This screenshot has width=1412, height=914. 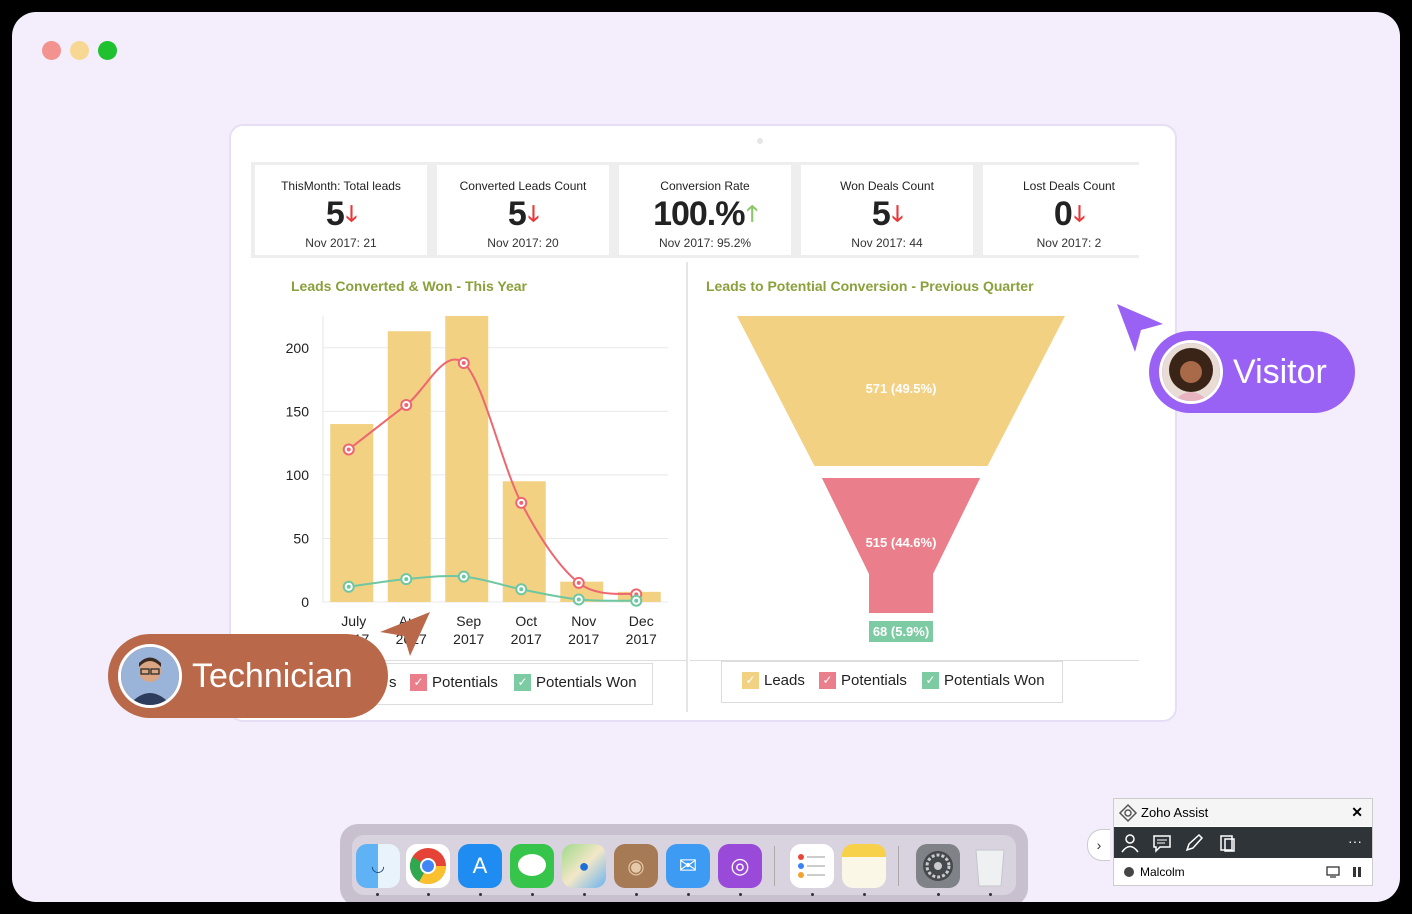 What do you see at coordinates (1333, 872) in the screenshot?
I see `monitor-icon` at bounding box center [1333, 872].